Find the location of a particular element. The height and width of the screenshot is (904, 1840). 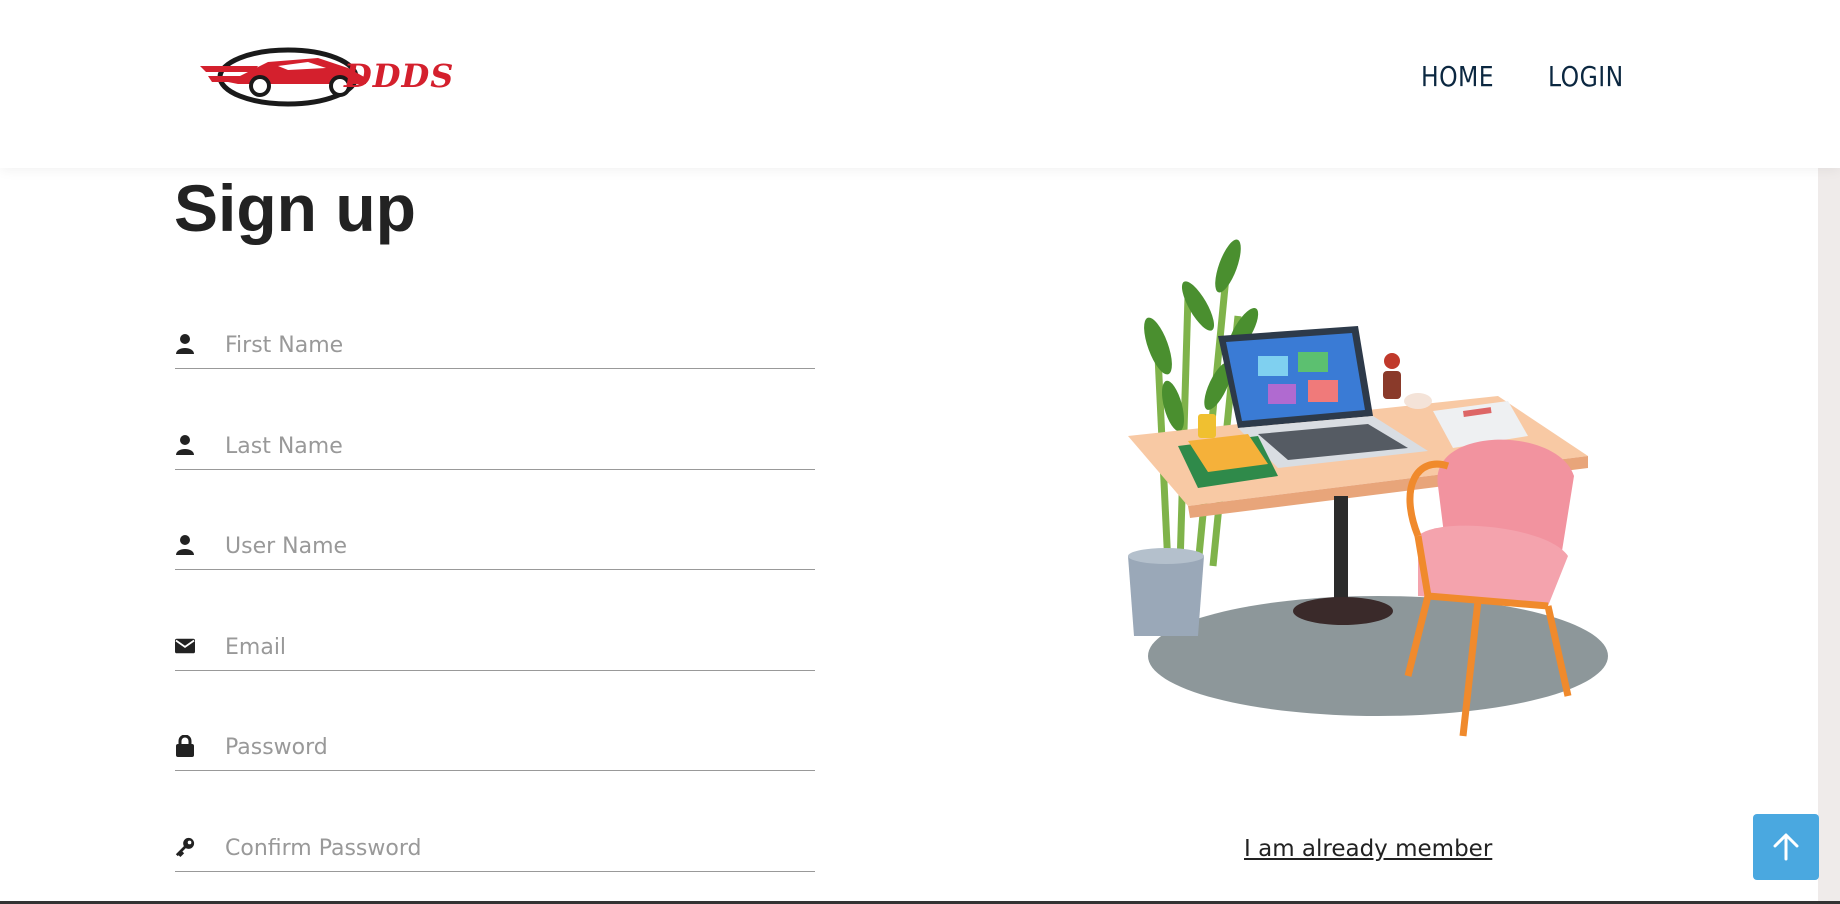

email-input is located at coordinates (515, 647).